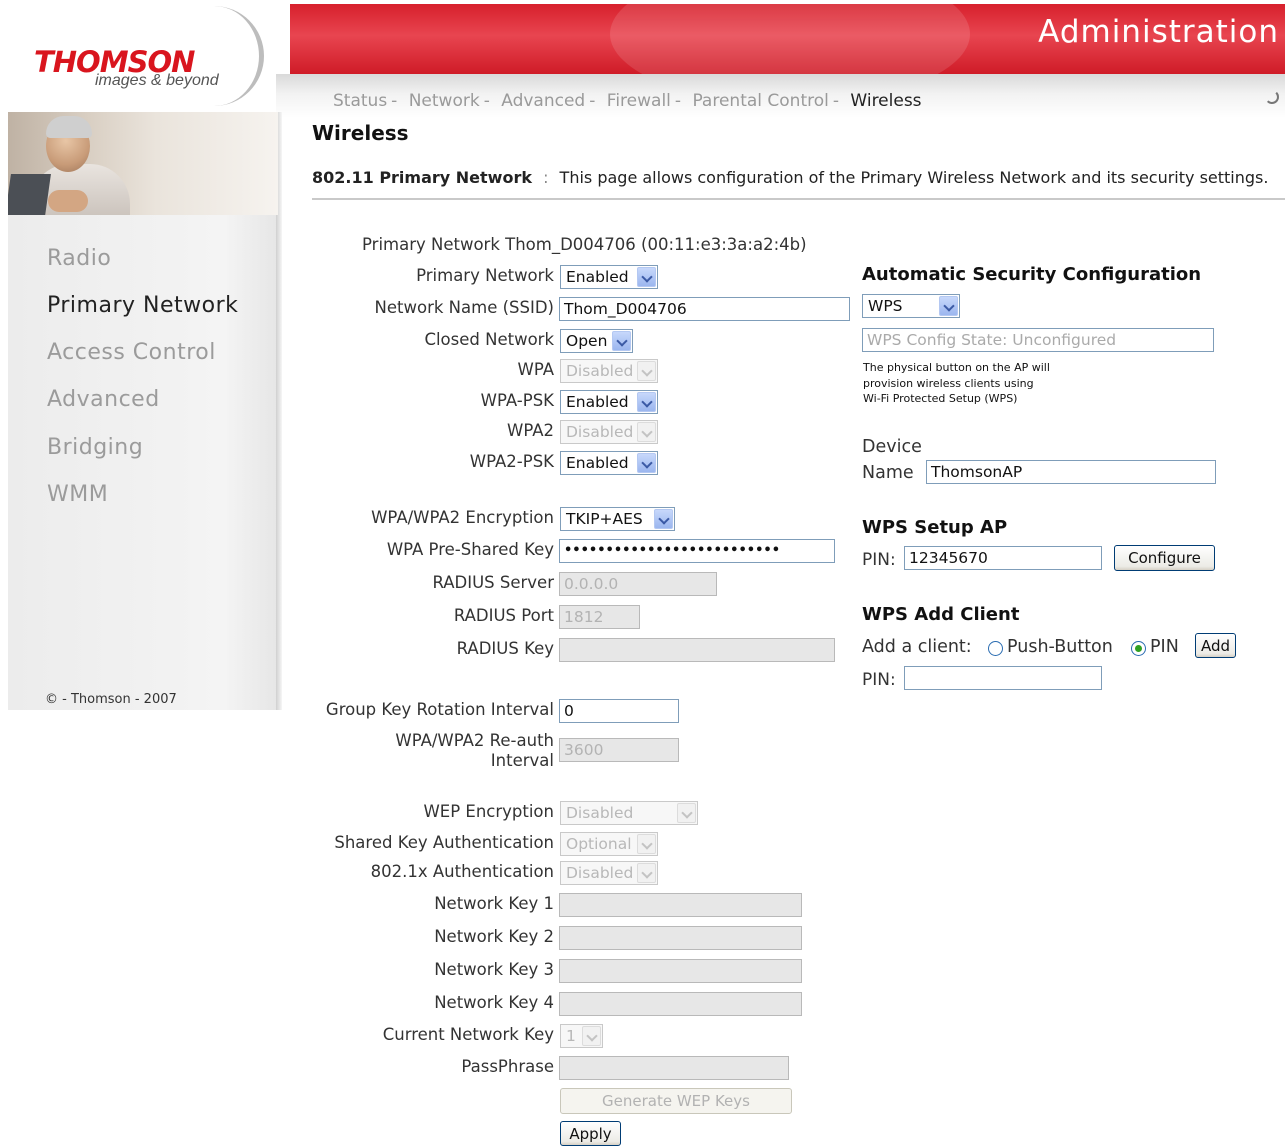  I want to click on divider, so click(798, 199).